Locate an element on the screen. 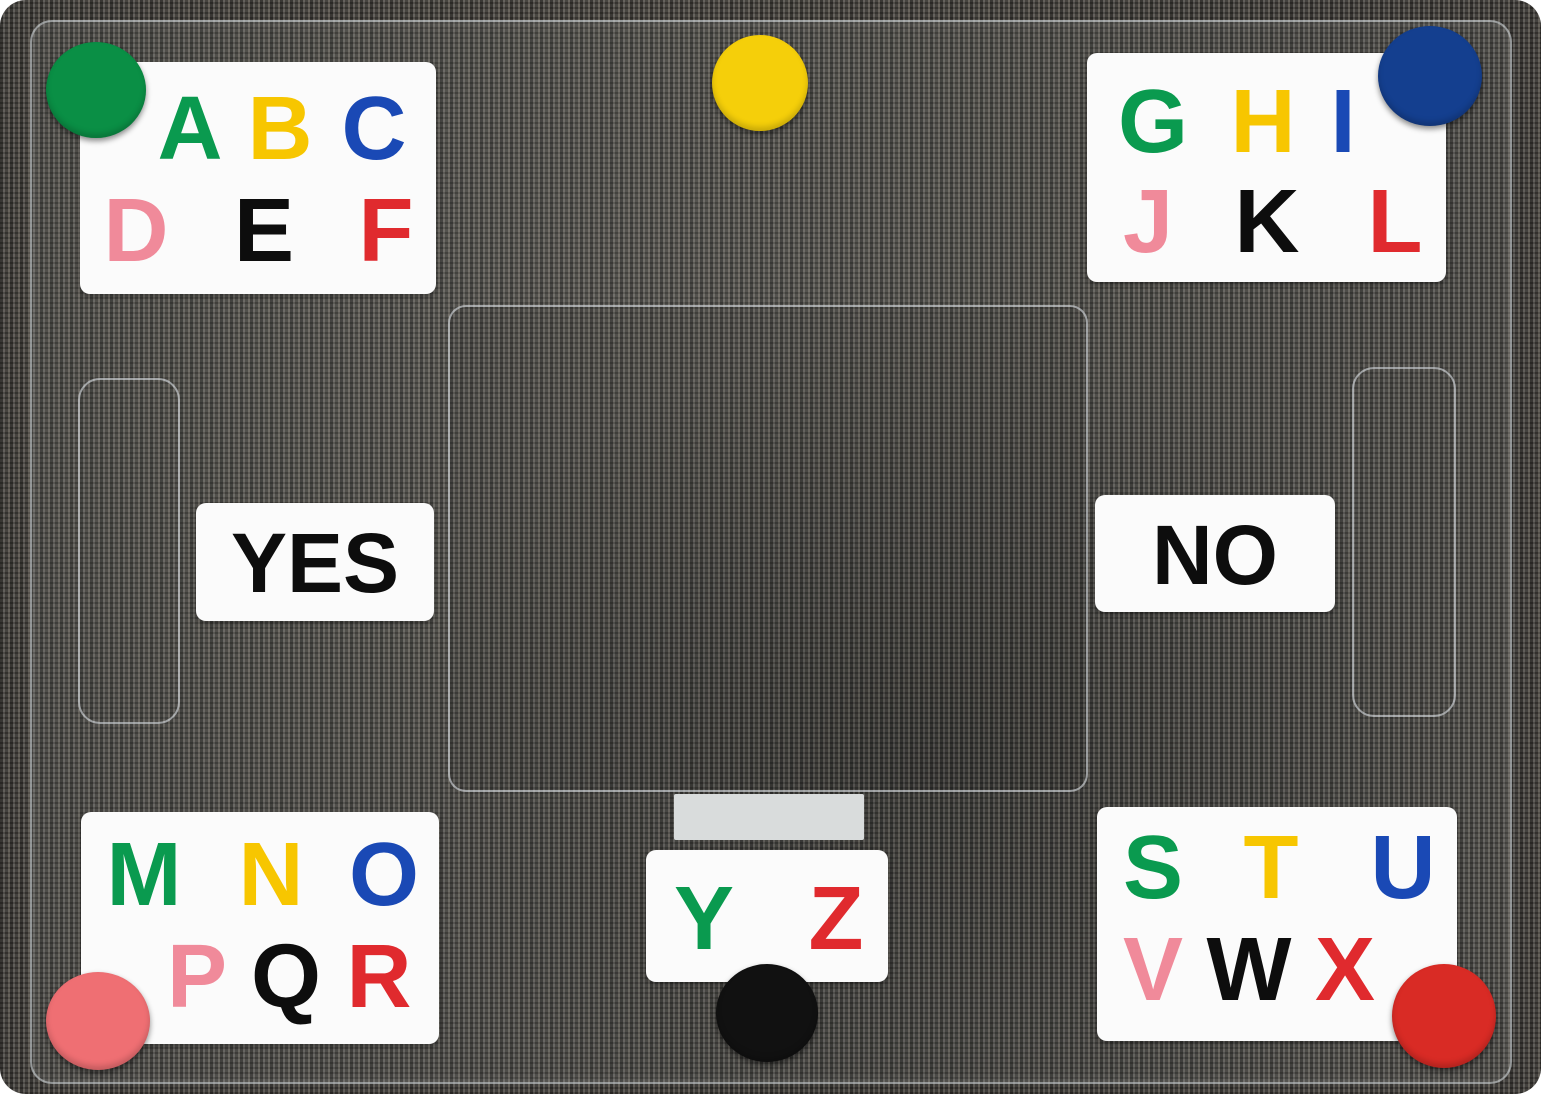 The image size is (1541, 1094). blue-dot is located at coordinates (1430, 76).